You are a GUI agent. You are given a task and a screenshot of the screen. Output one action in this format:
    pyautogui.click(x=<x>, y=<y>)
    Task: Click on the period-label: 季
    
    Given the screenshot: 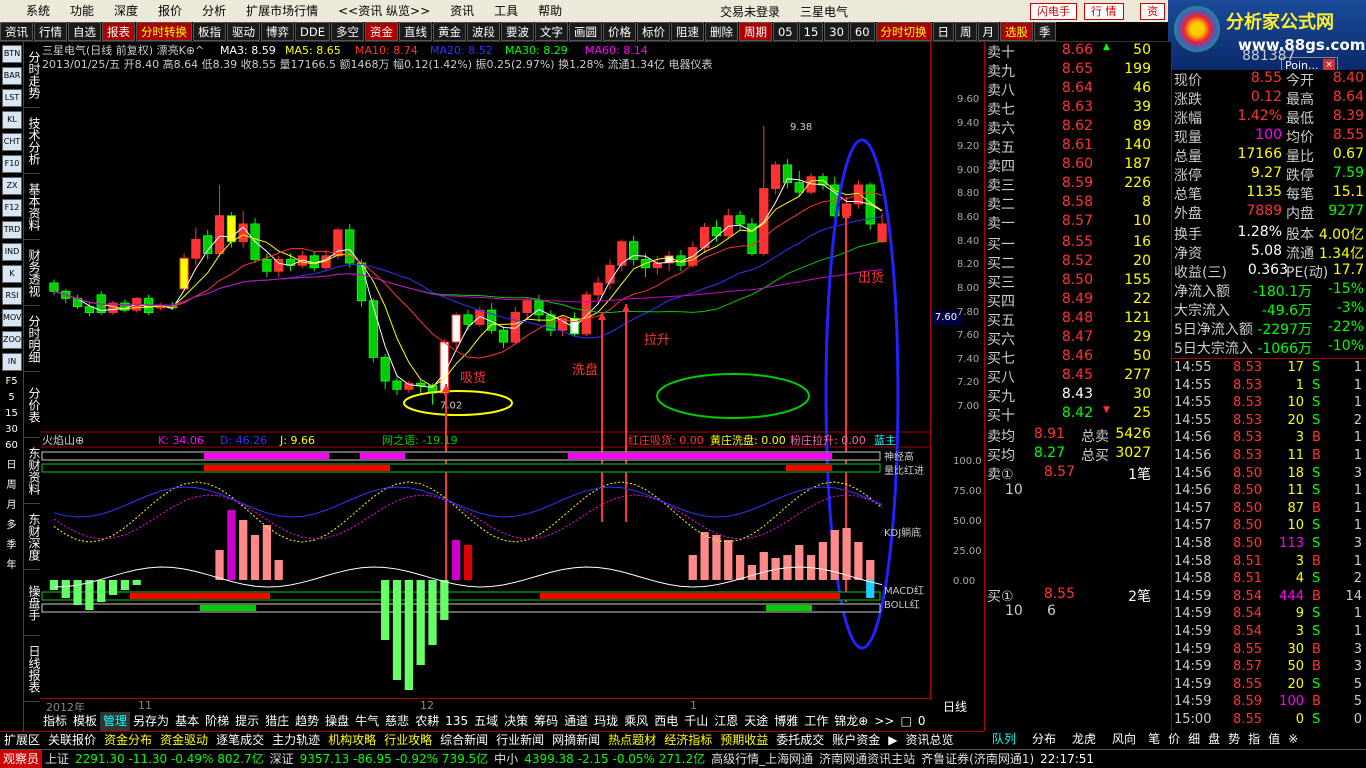 What is the action you would take?
    pyautogui.click(x=11, y=543)
    